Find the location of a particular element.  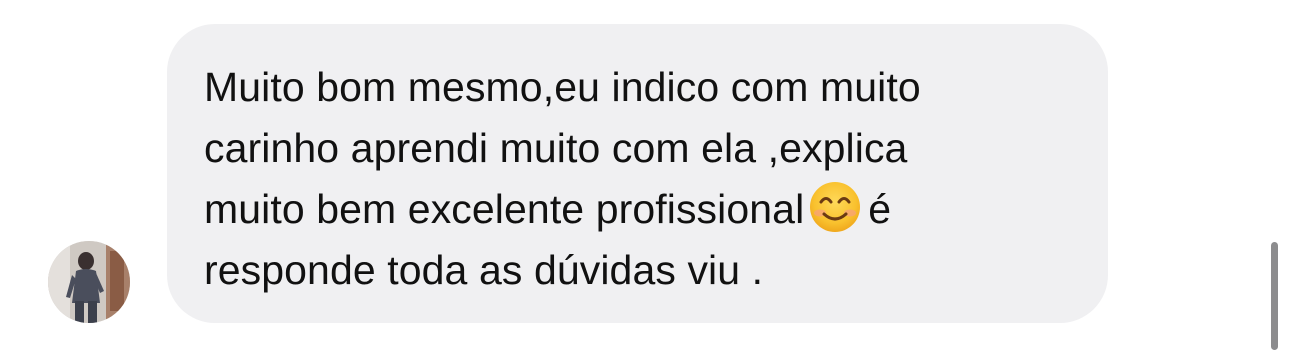

message-line-4: responde toda as dúvidas viu . is located at coordinates (484, 270).